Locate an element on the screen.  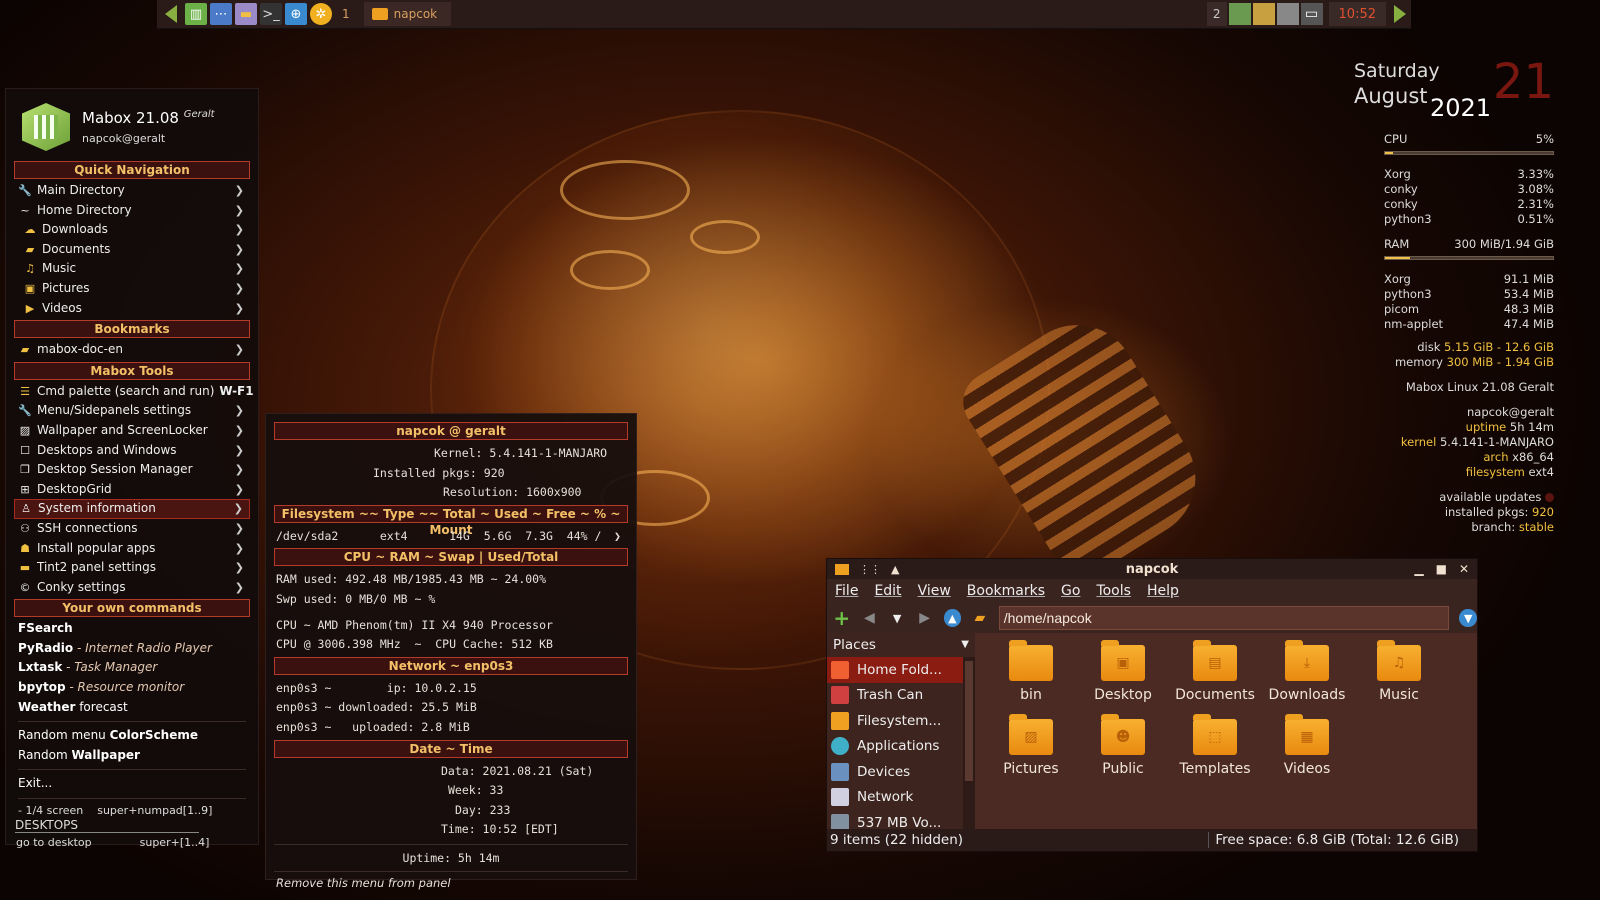
place-applications: Applications is located at coordinates (895, 747).